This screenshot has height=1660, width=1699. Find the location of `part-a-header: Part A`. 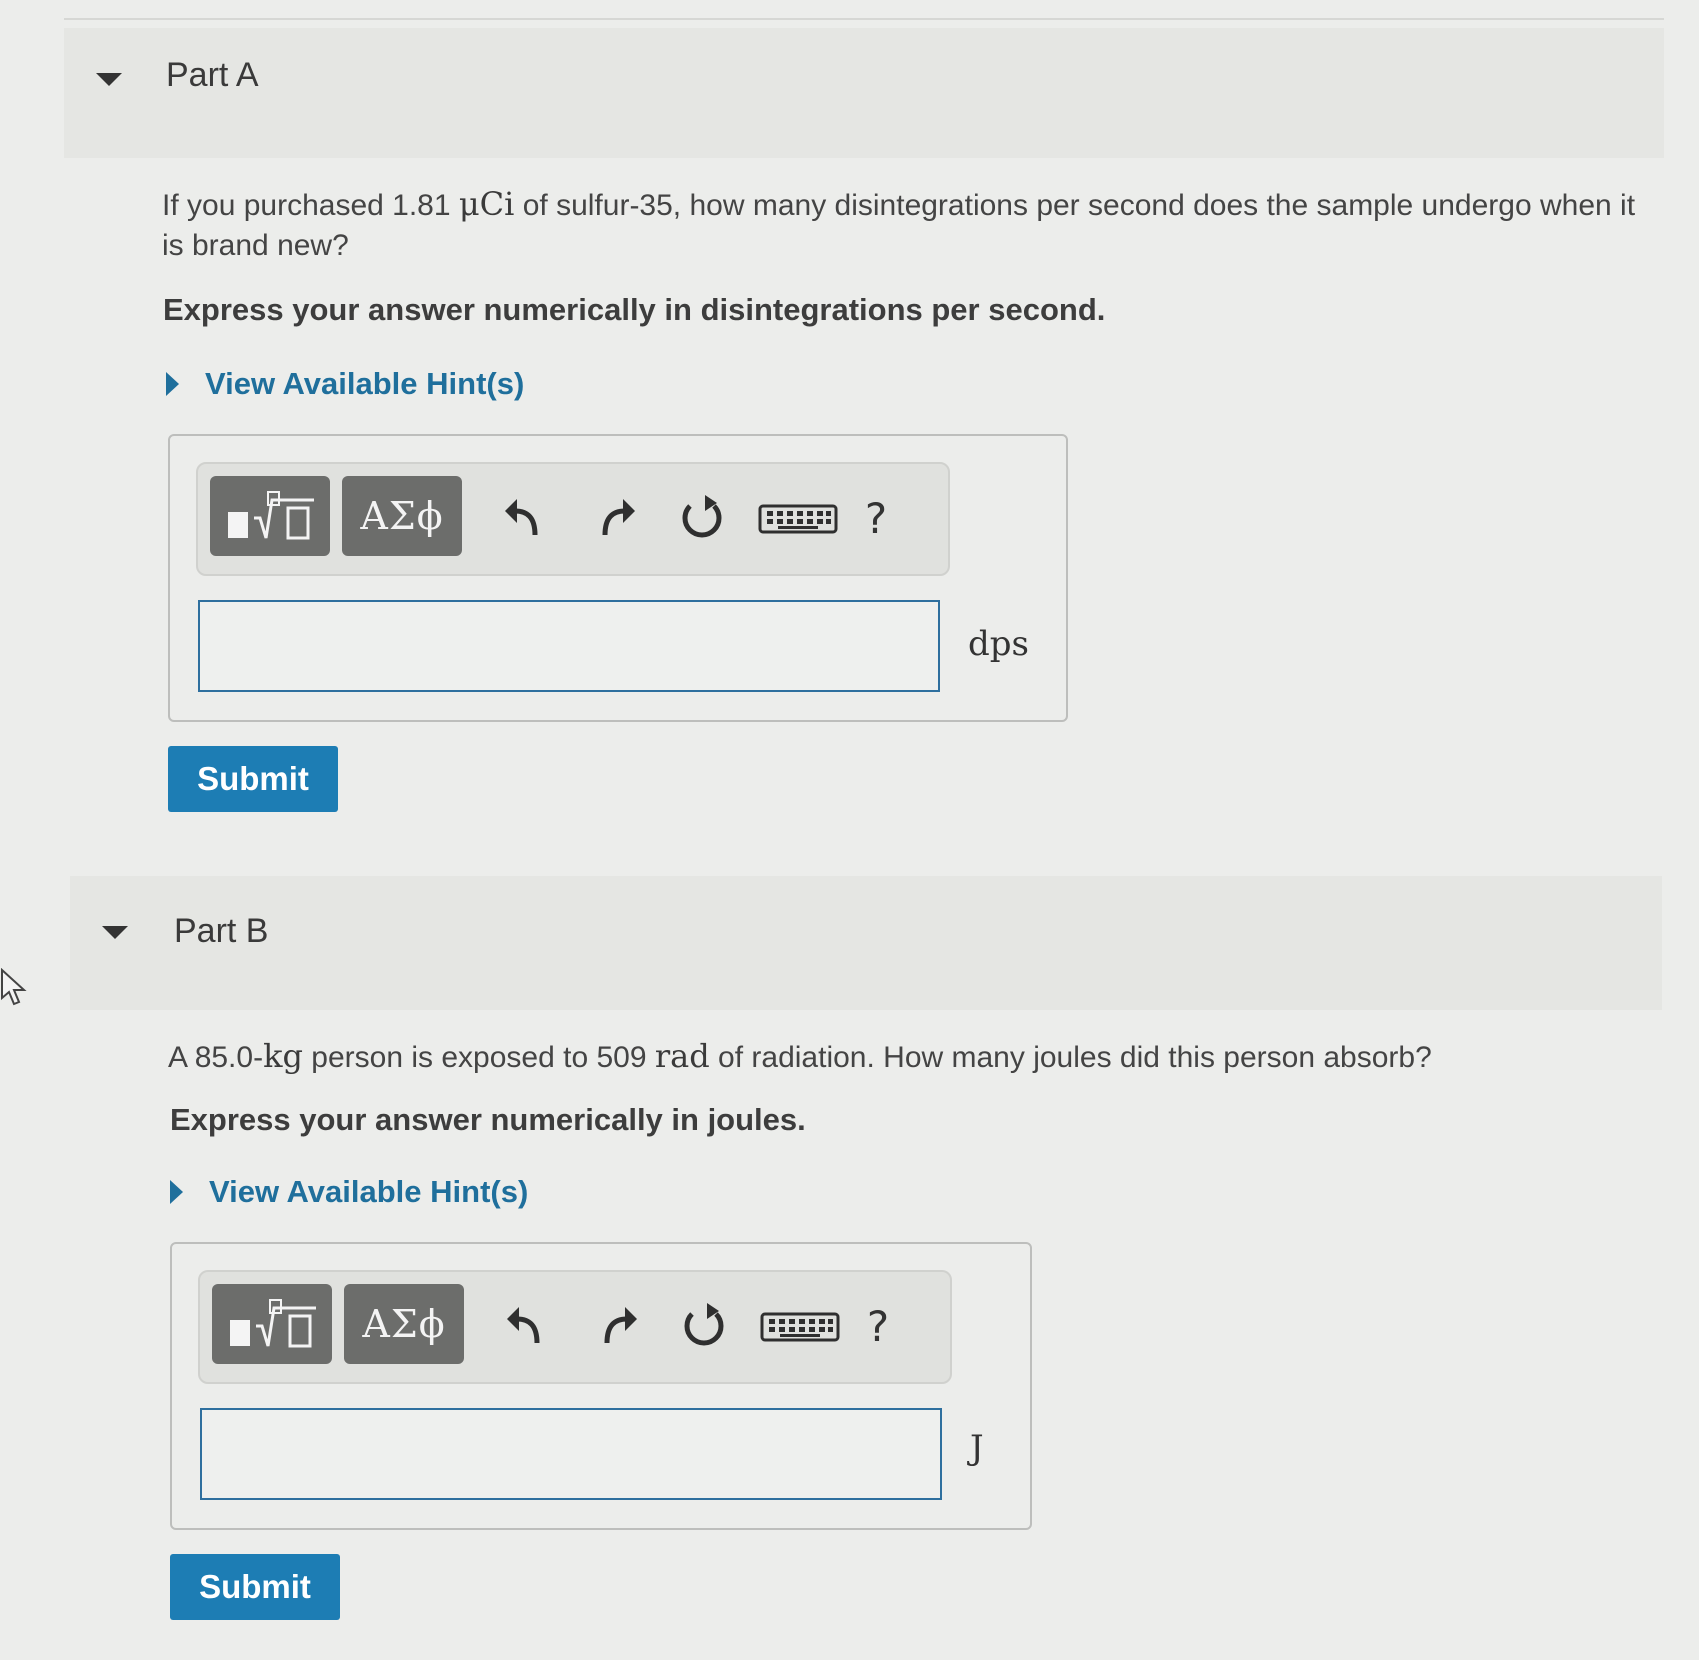

part-a-header: Part A is located at coordinates (864, 93).